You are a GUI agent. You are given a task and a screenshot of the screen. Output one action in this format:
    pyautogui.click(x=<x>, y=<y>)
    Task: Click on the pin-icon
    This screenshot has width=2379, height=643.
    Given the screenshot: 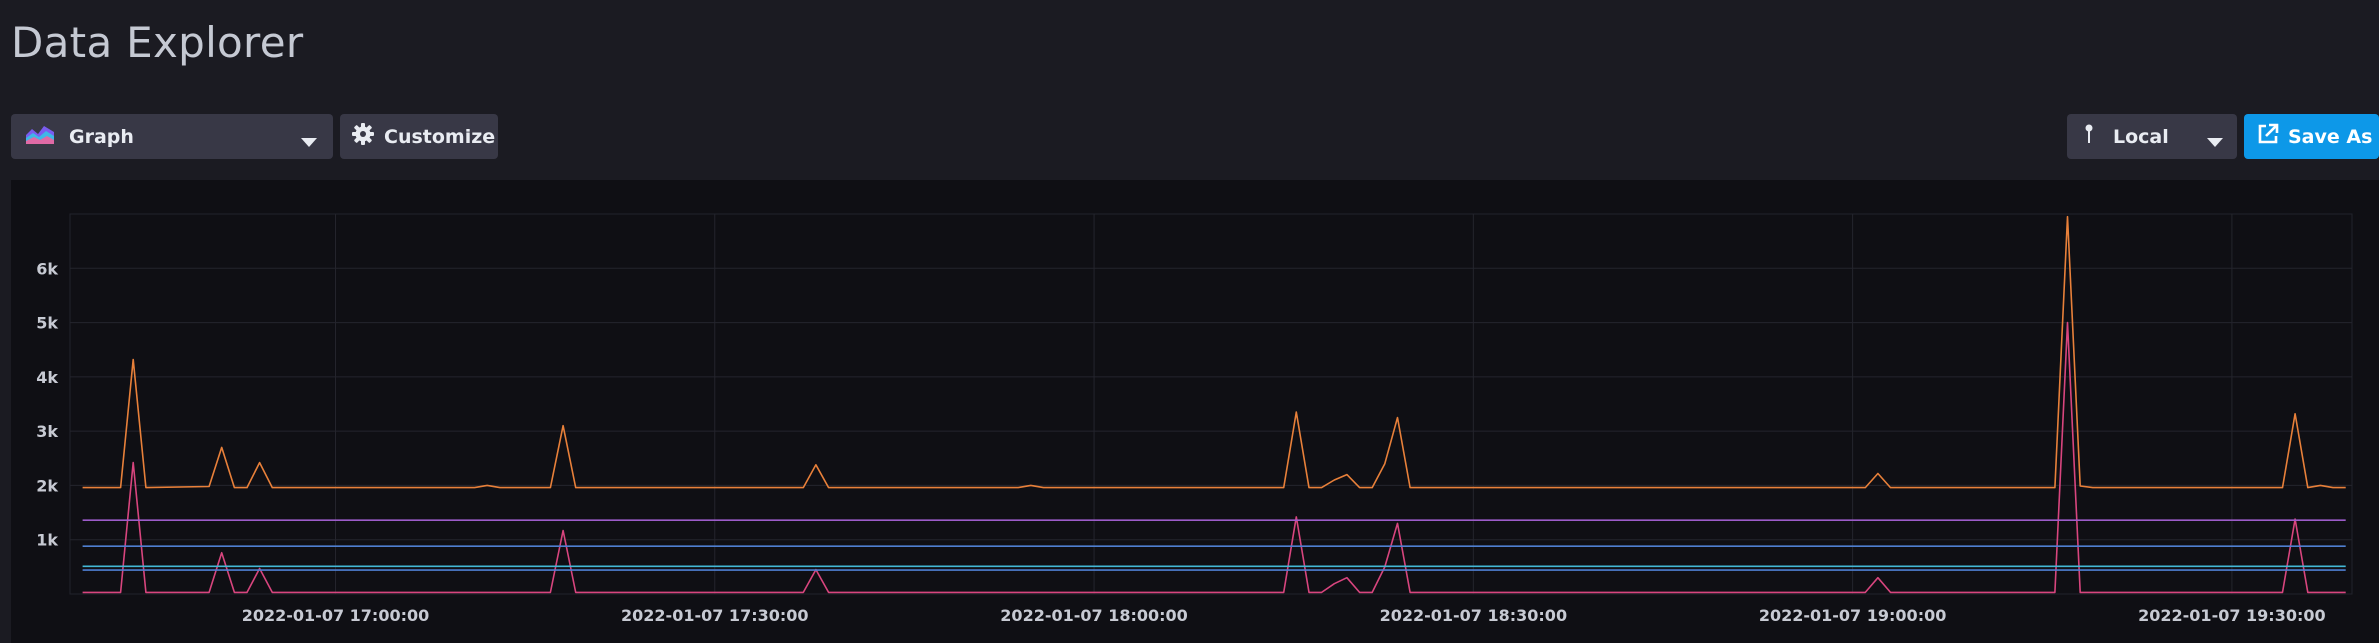 What is the action you would take?
    pyautogui.click(x=2089, y=136)
    